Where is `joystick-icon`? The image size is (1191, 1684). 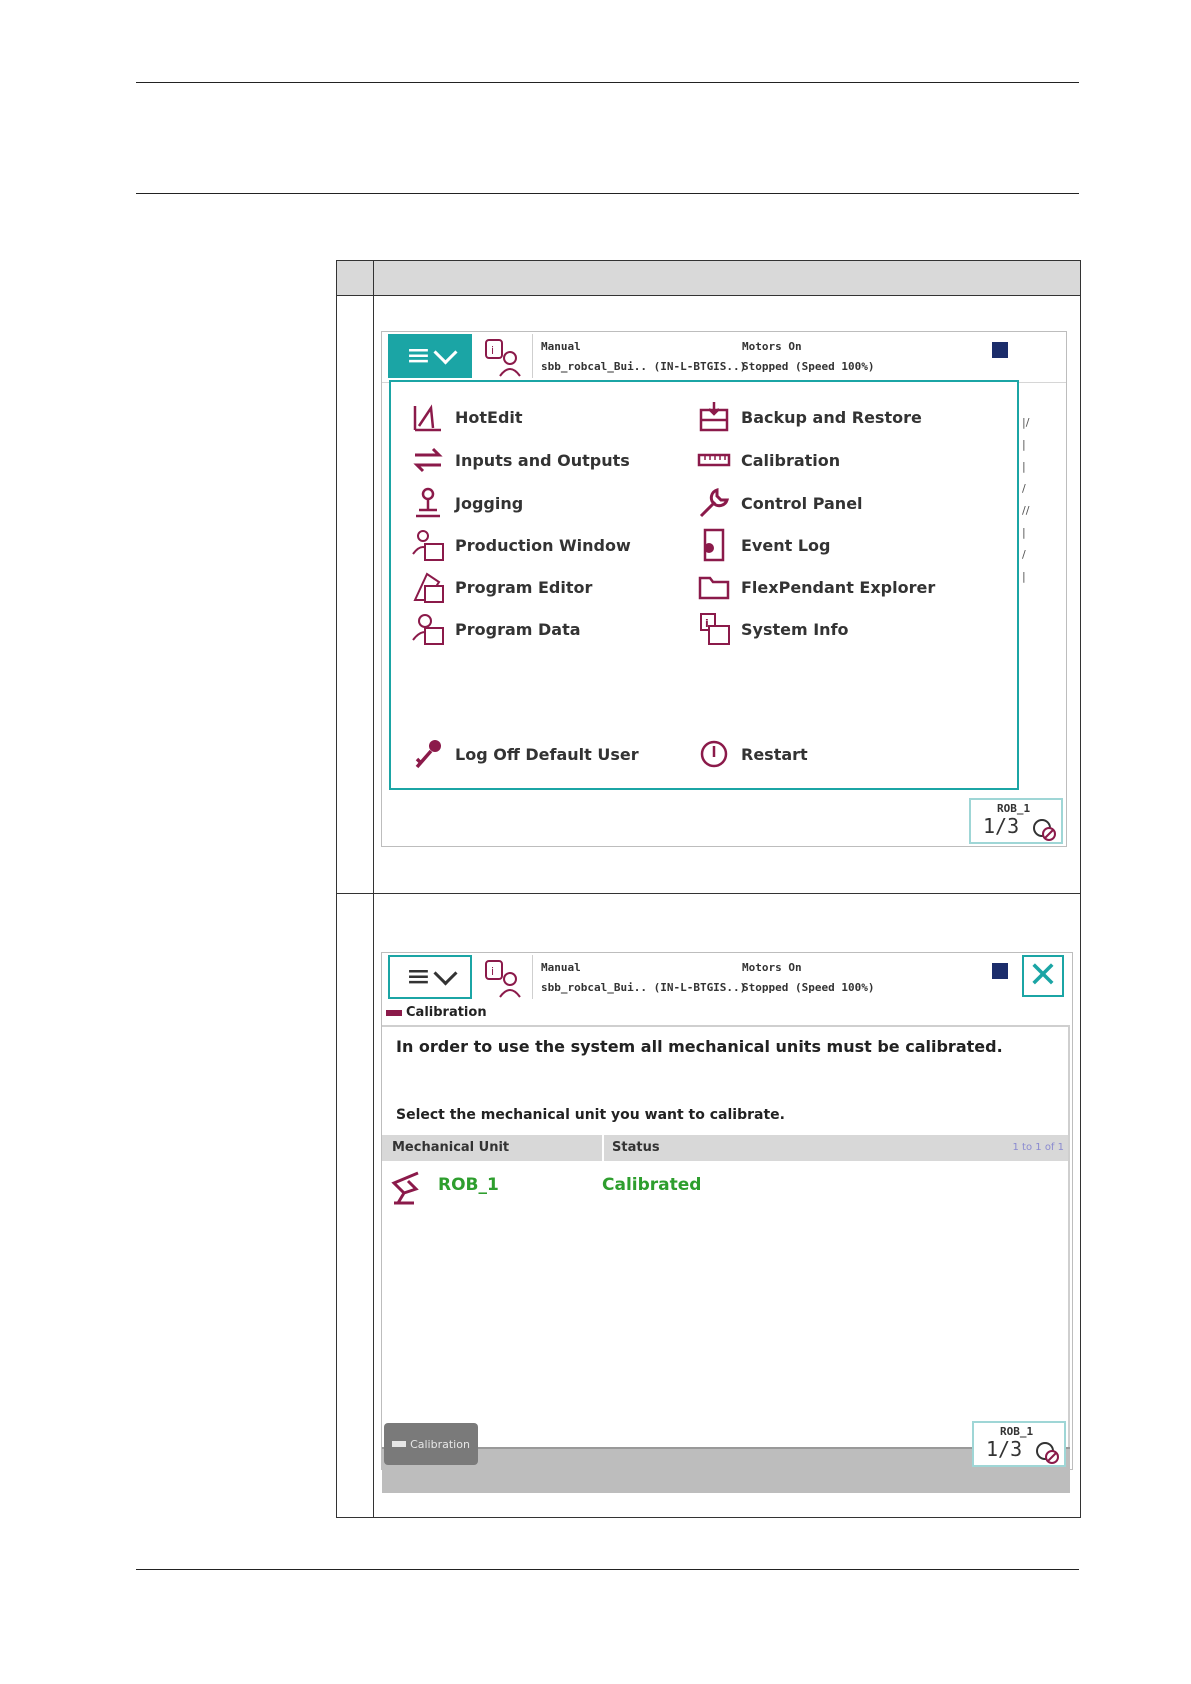 joystick-icon is located at coordinates (428, 502).